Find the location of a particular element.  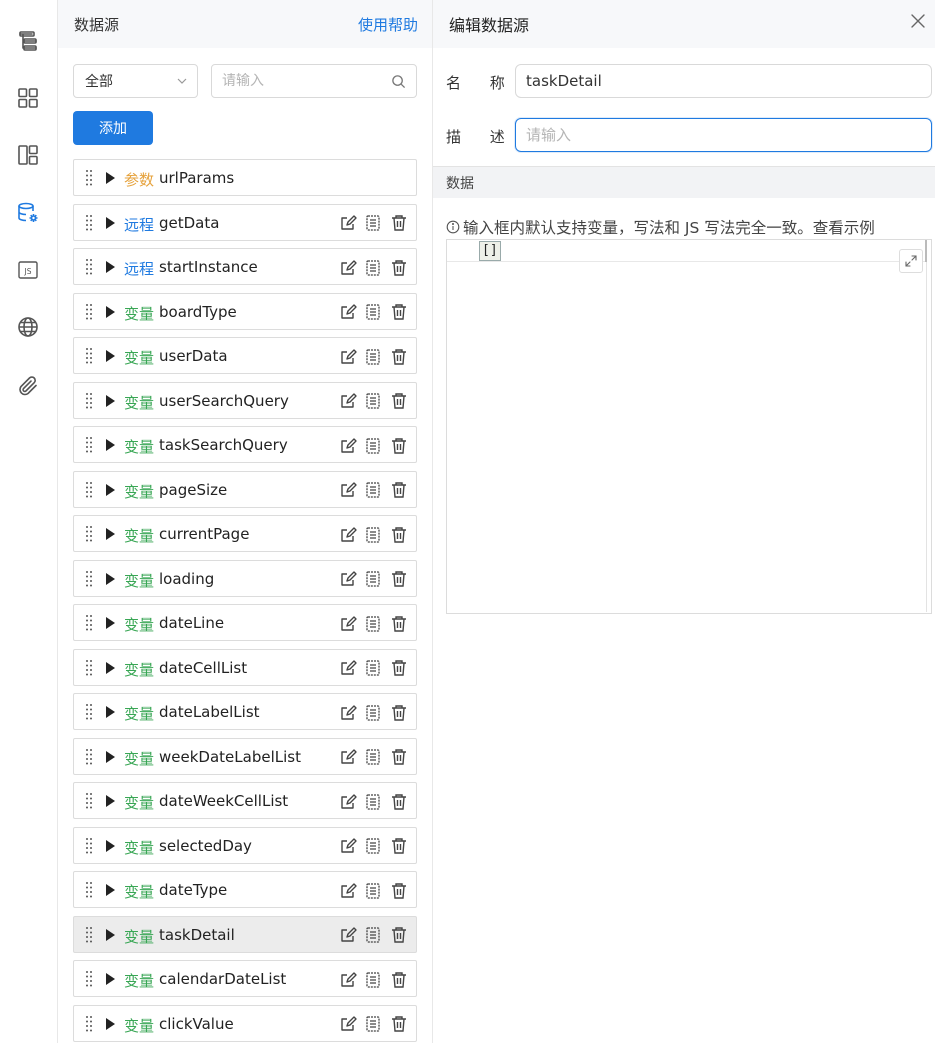

search-input is located at coordinates (297, 81).